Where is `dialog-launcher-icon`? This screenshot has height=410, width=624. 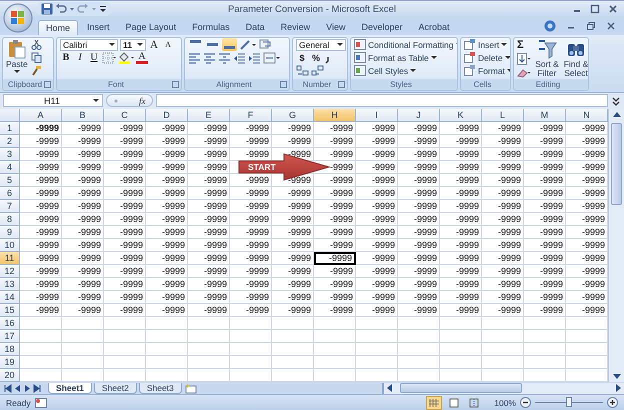 dialog-launcher-icon is located at coordinates (47, 84).